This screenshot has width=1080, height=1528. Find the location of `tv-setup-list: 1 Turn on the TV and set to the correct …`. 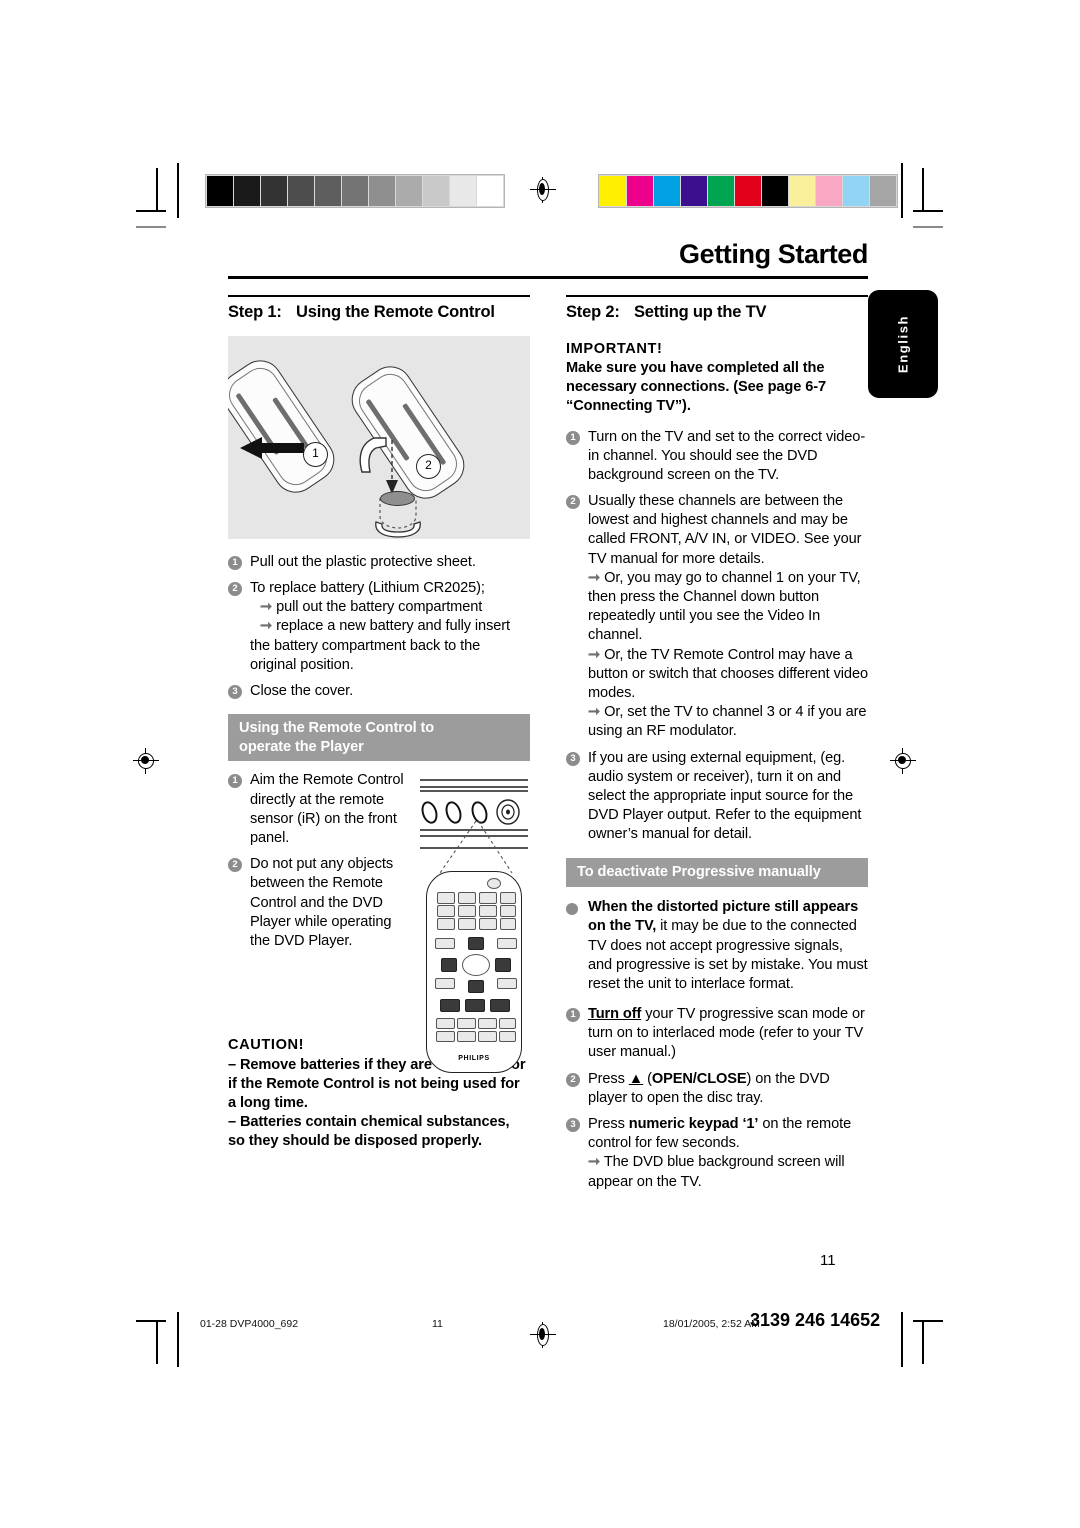

tv-setup-list: 1 Turn on the TV and set to the correct … is located at coordinates (717, 636).